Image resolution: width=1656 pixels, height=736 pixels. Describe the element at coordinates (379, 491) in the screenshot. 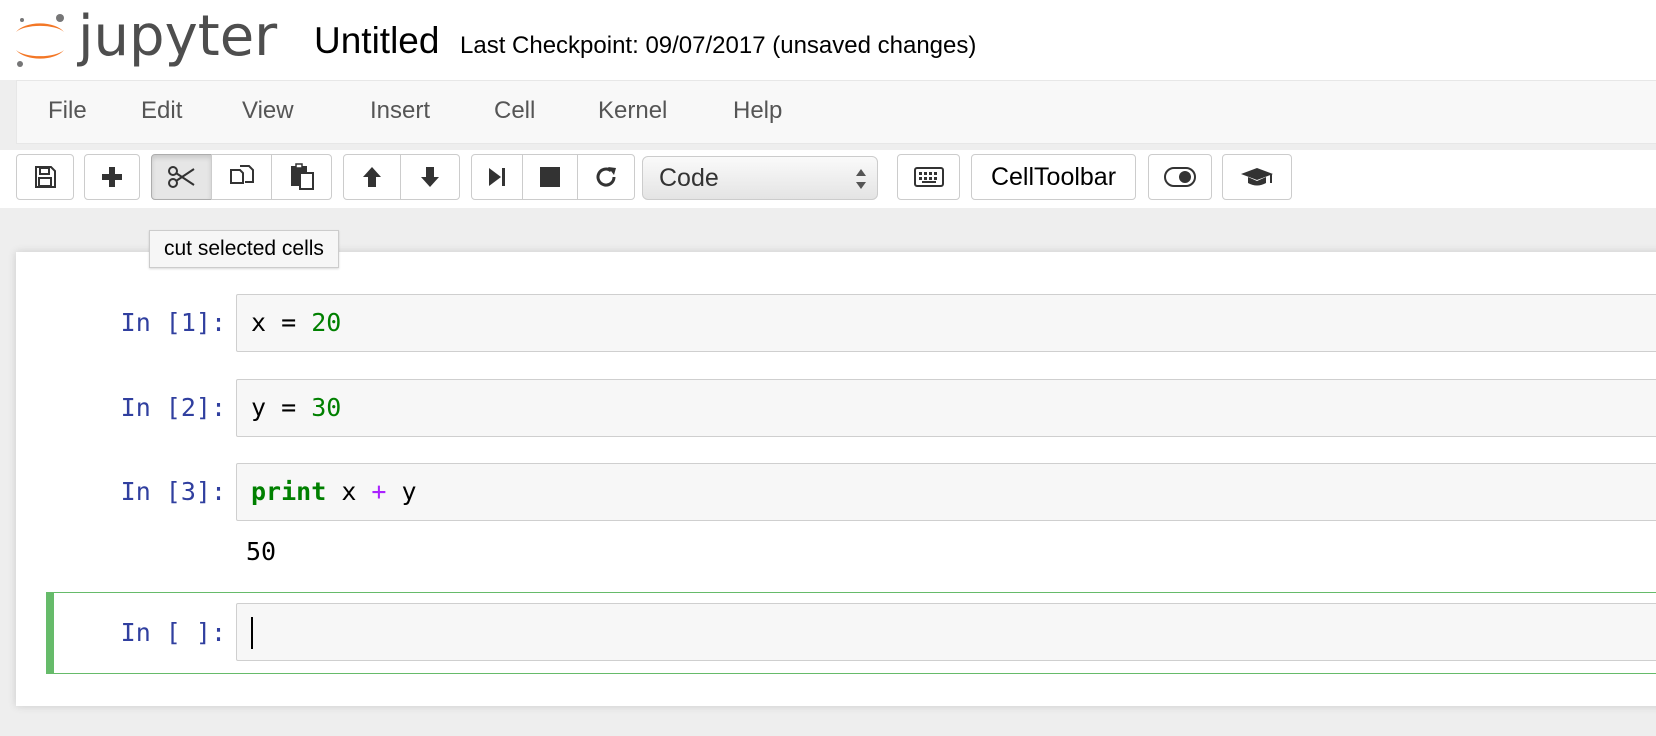

I see `code-token: +` at that location.